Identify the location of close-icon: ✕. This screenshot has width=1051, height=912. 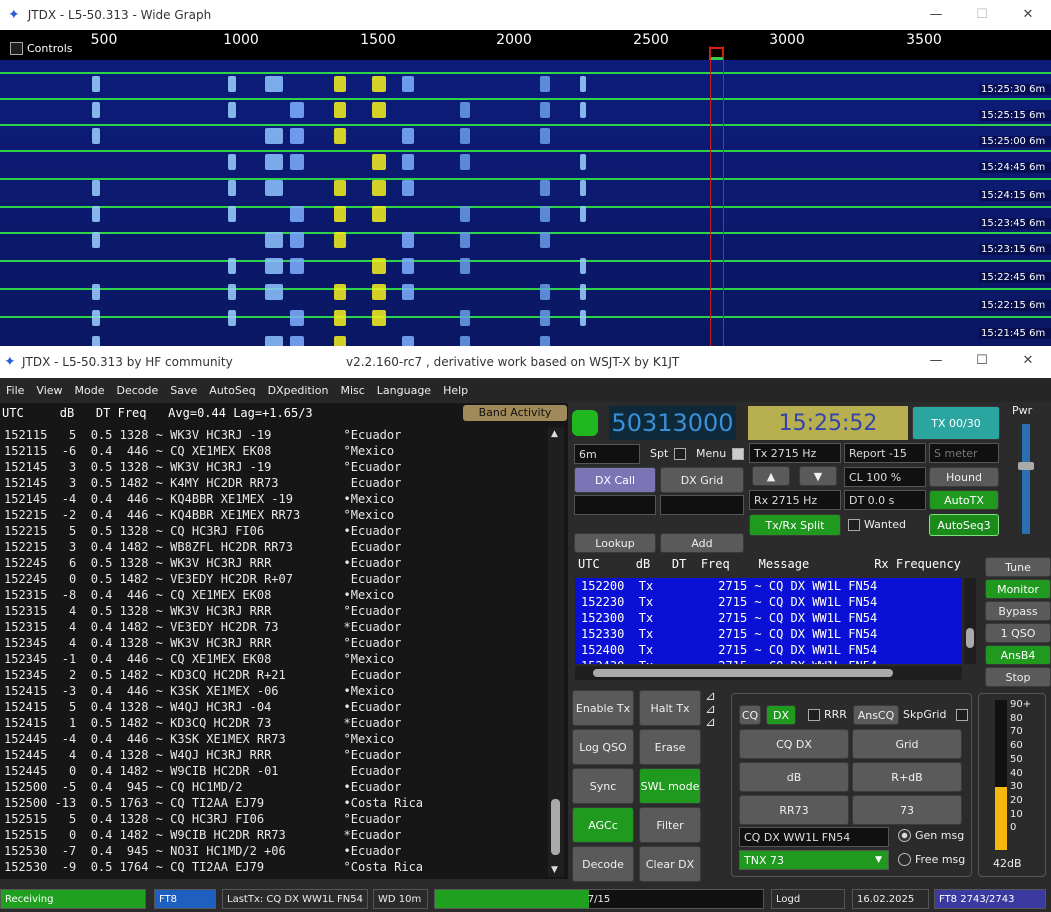
(1028, 361).